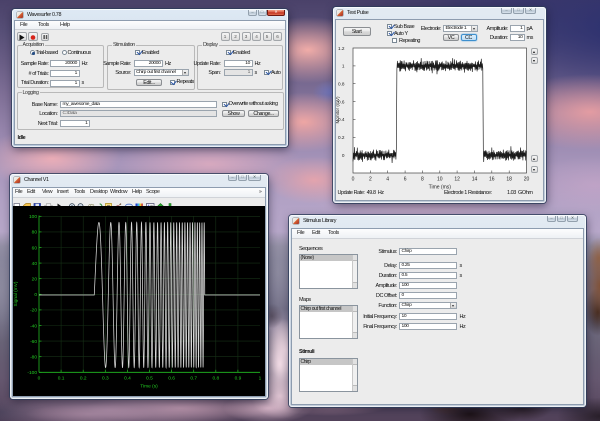 The image size is (600, 421). I want to click on svg-text: 0.4, so click(127, 379).